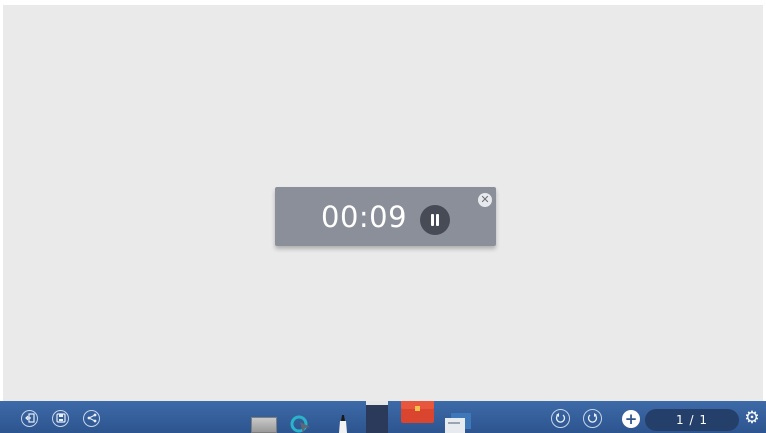 The image size is (766, 433). Describe the element at coordinates (377, 417) in the screenshot. I see `eraser-tool-icon` at that location.